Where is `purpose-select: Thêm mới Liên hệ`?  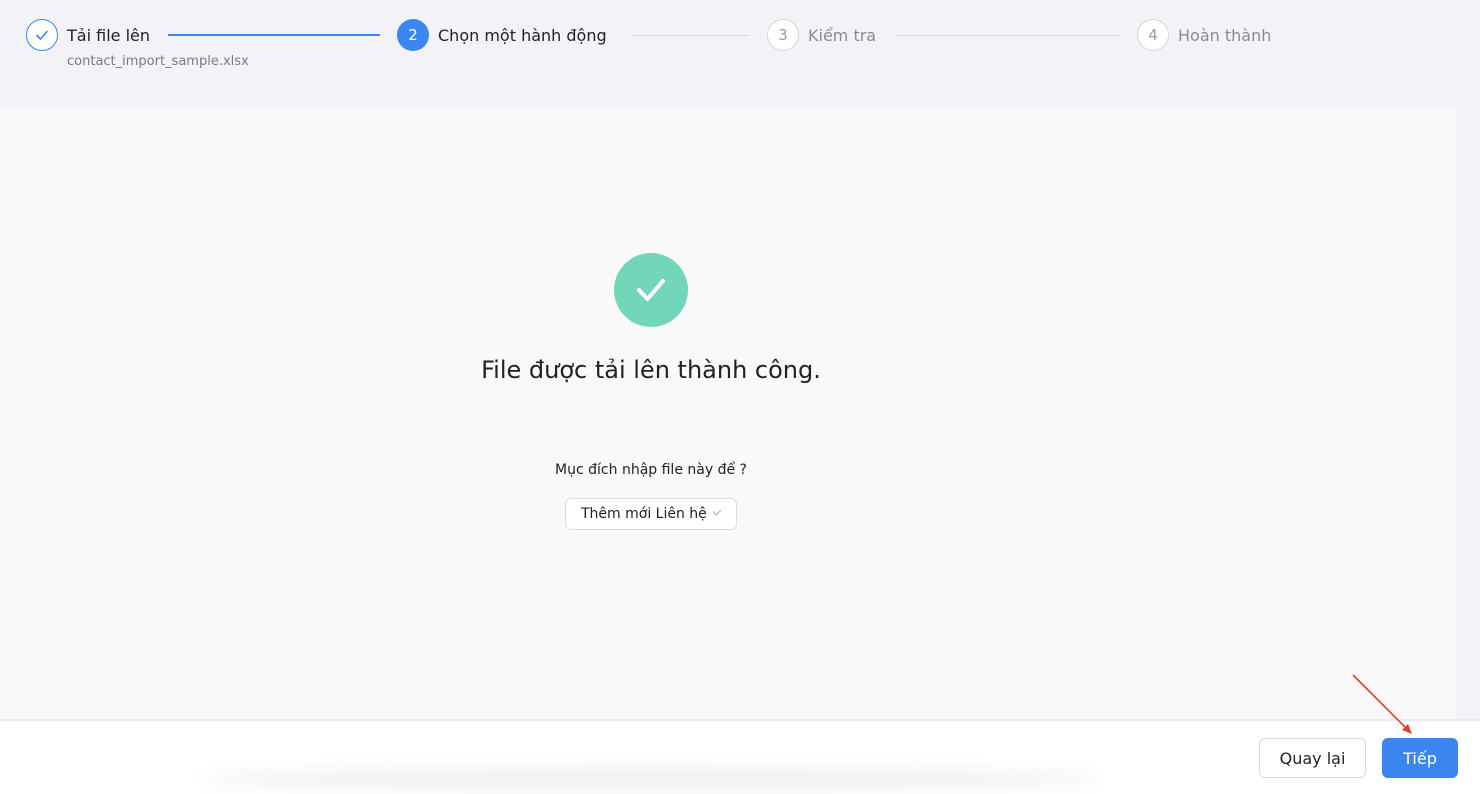
purpose-select: Thêm mới Liên hệ is located at coordinates (651, 514).